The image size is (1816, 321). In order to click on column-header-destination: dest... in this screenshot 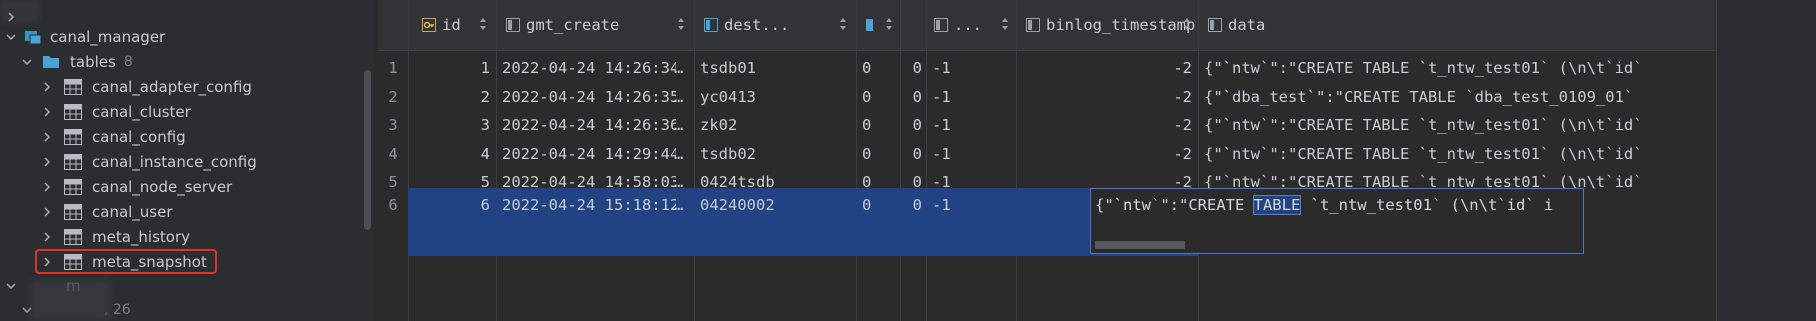, I will do `click(746, 25)`.